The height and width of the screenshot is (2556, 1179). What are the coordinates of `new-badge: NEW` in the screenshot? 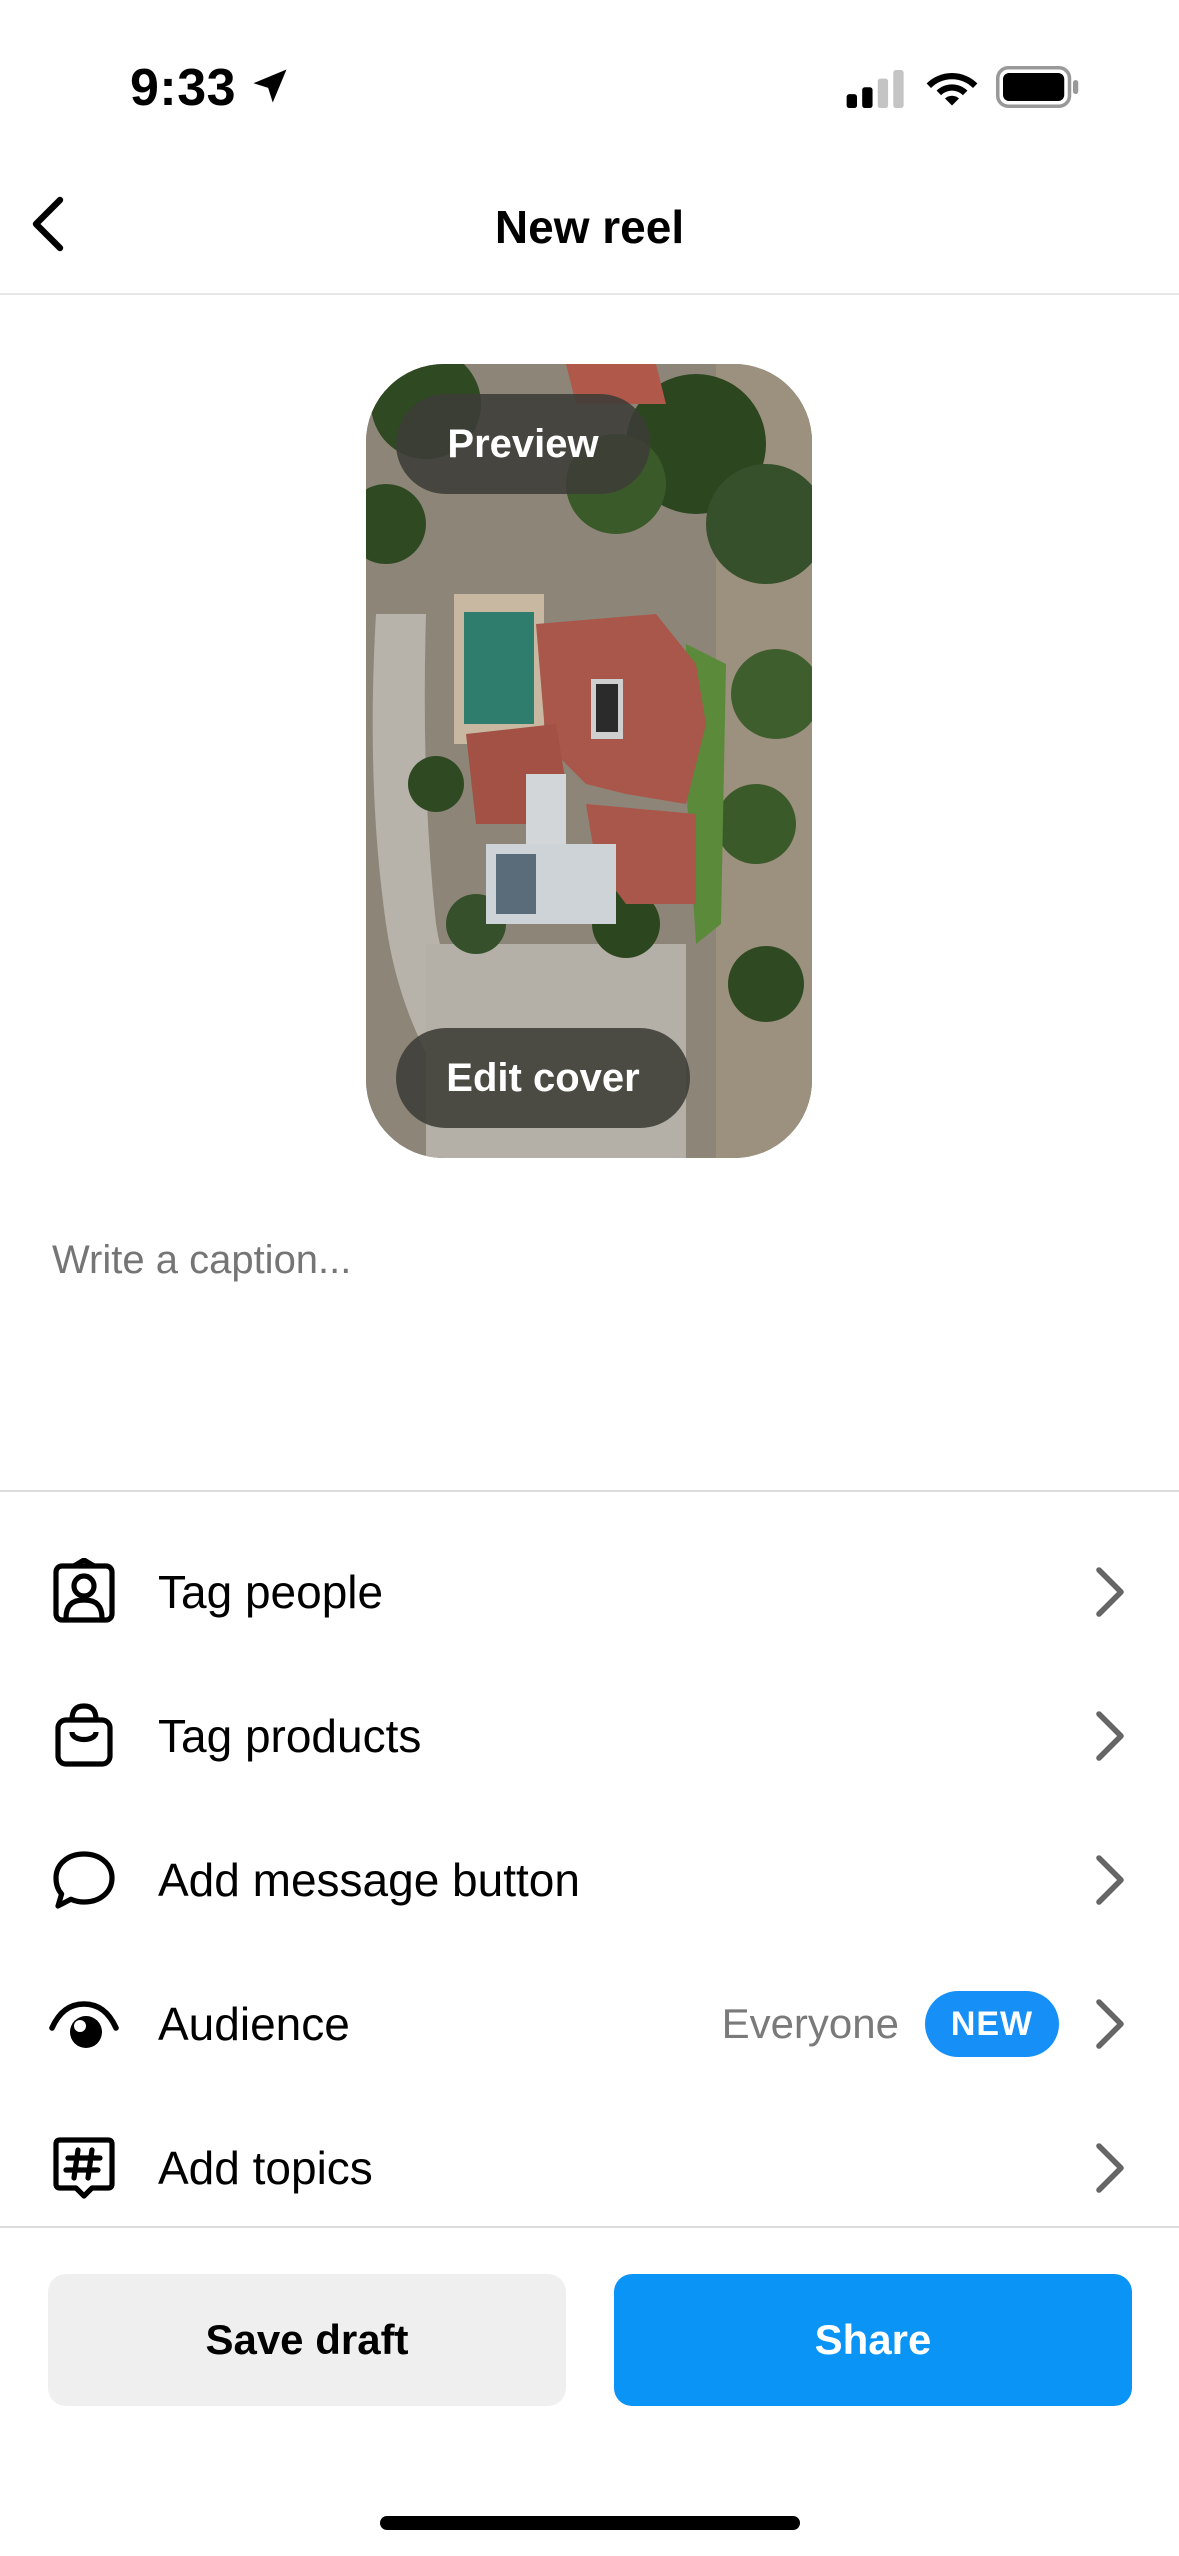 It's located at (992, 2024).